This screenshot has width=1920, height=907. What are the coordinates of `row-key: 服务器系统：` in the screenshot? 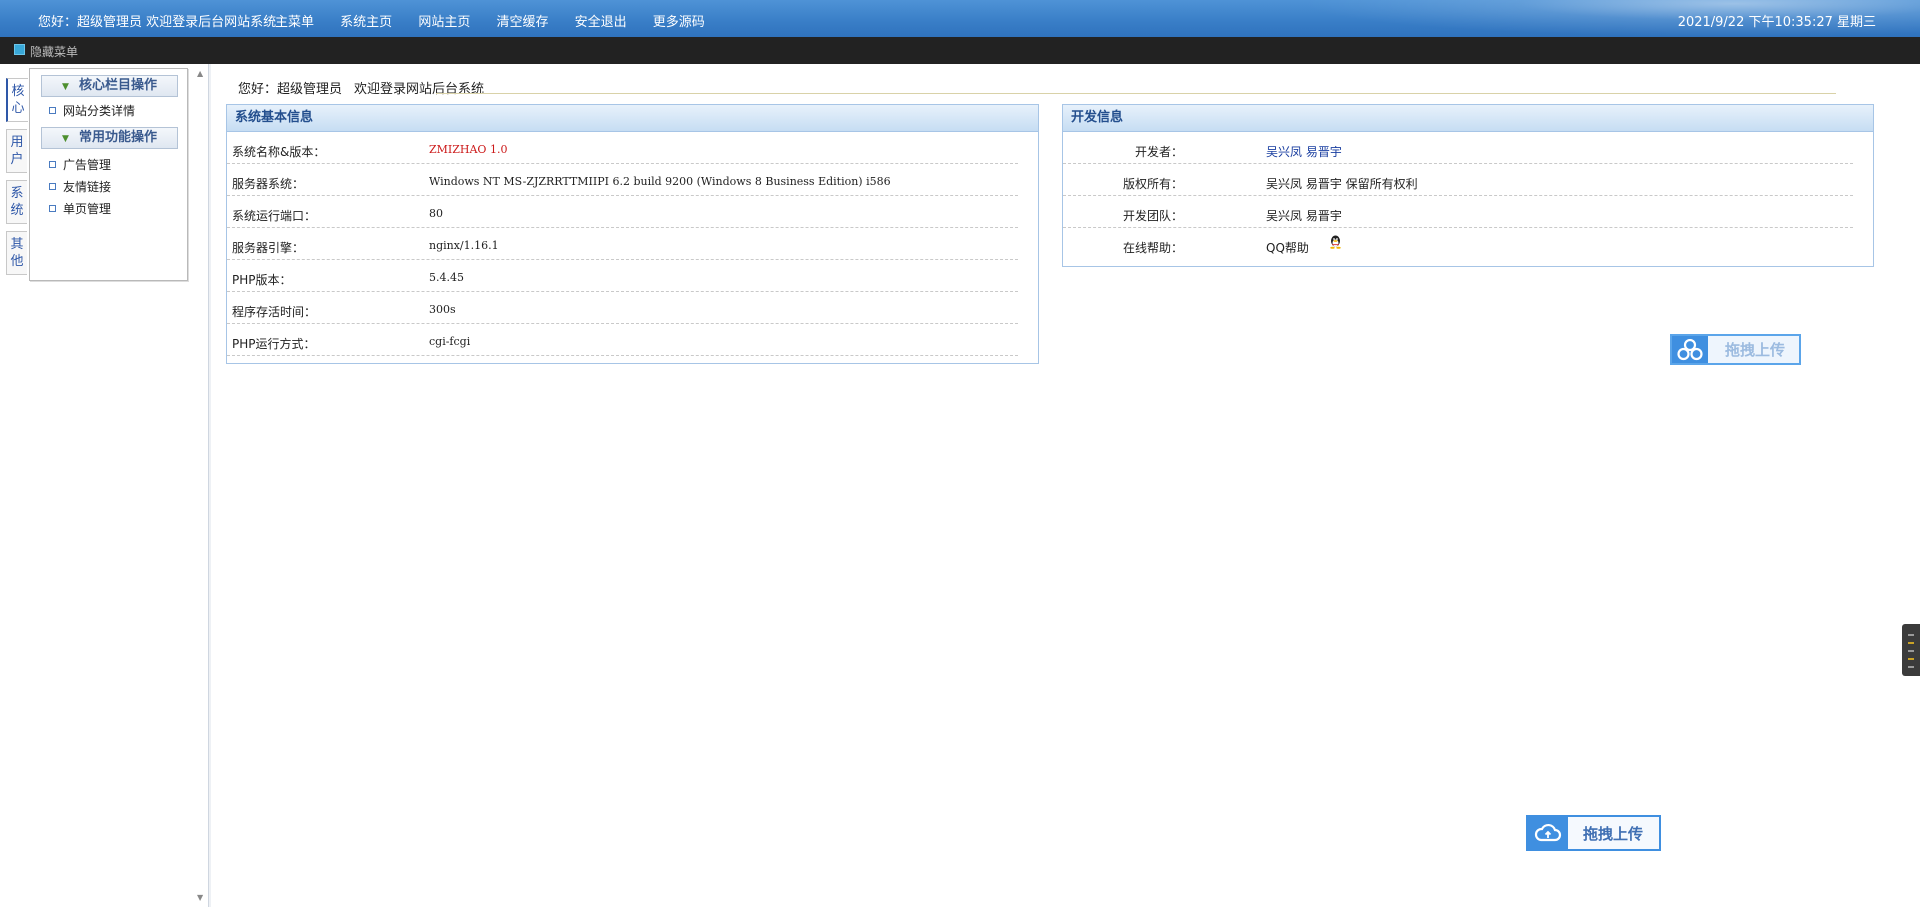 It's located at (268, 184).